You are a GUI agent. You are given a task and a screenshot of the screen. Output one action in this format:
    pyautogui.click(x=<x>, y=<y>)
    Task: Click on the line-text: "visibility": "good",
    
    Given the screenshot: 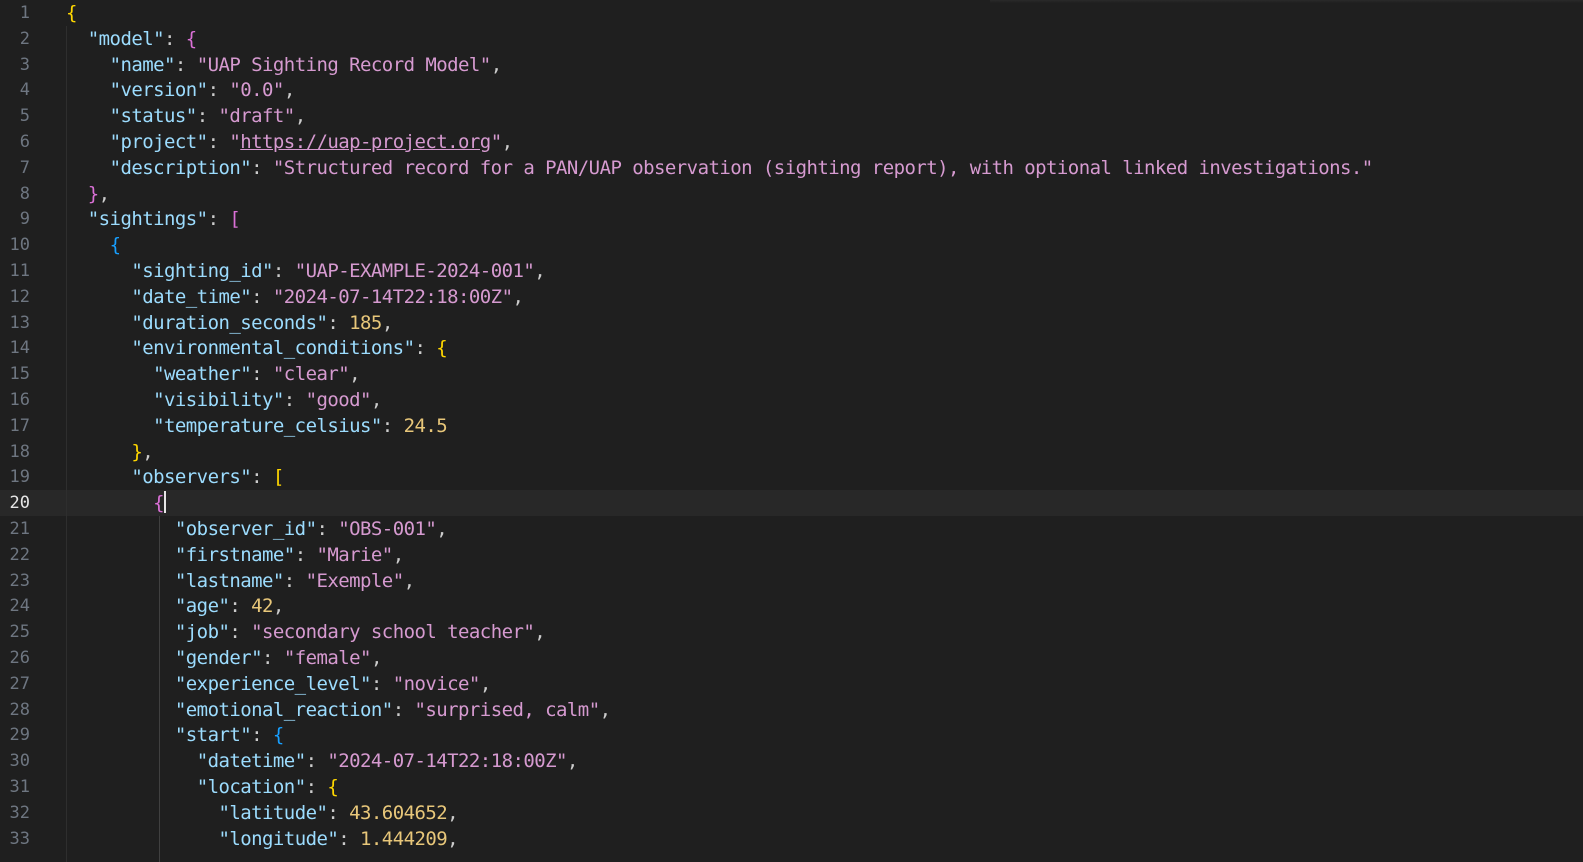 What is the action you would take?
    pyautogui.click(x=224, y=400)
    